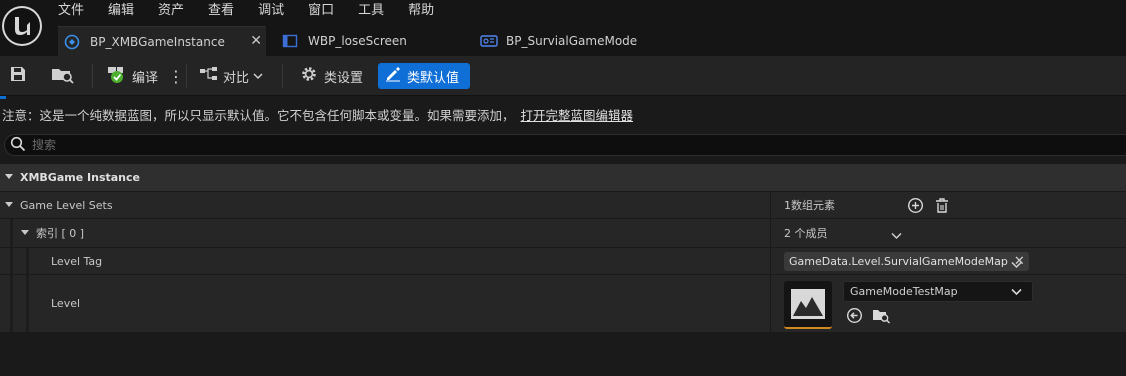 The image size is (1126, 376). Describe the element at coordinates (66, 205) in the screenshot. I see `property-name: Game Level Sets` at that location.